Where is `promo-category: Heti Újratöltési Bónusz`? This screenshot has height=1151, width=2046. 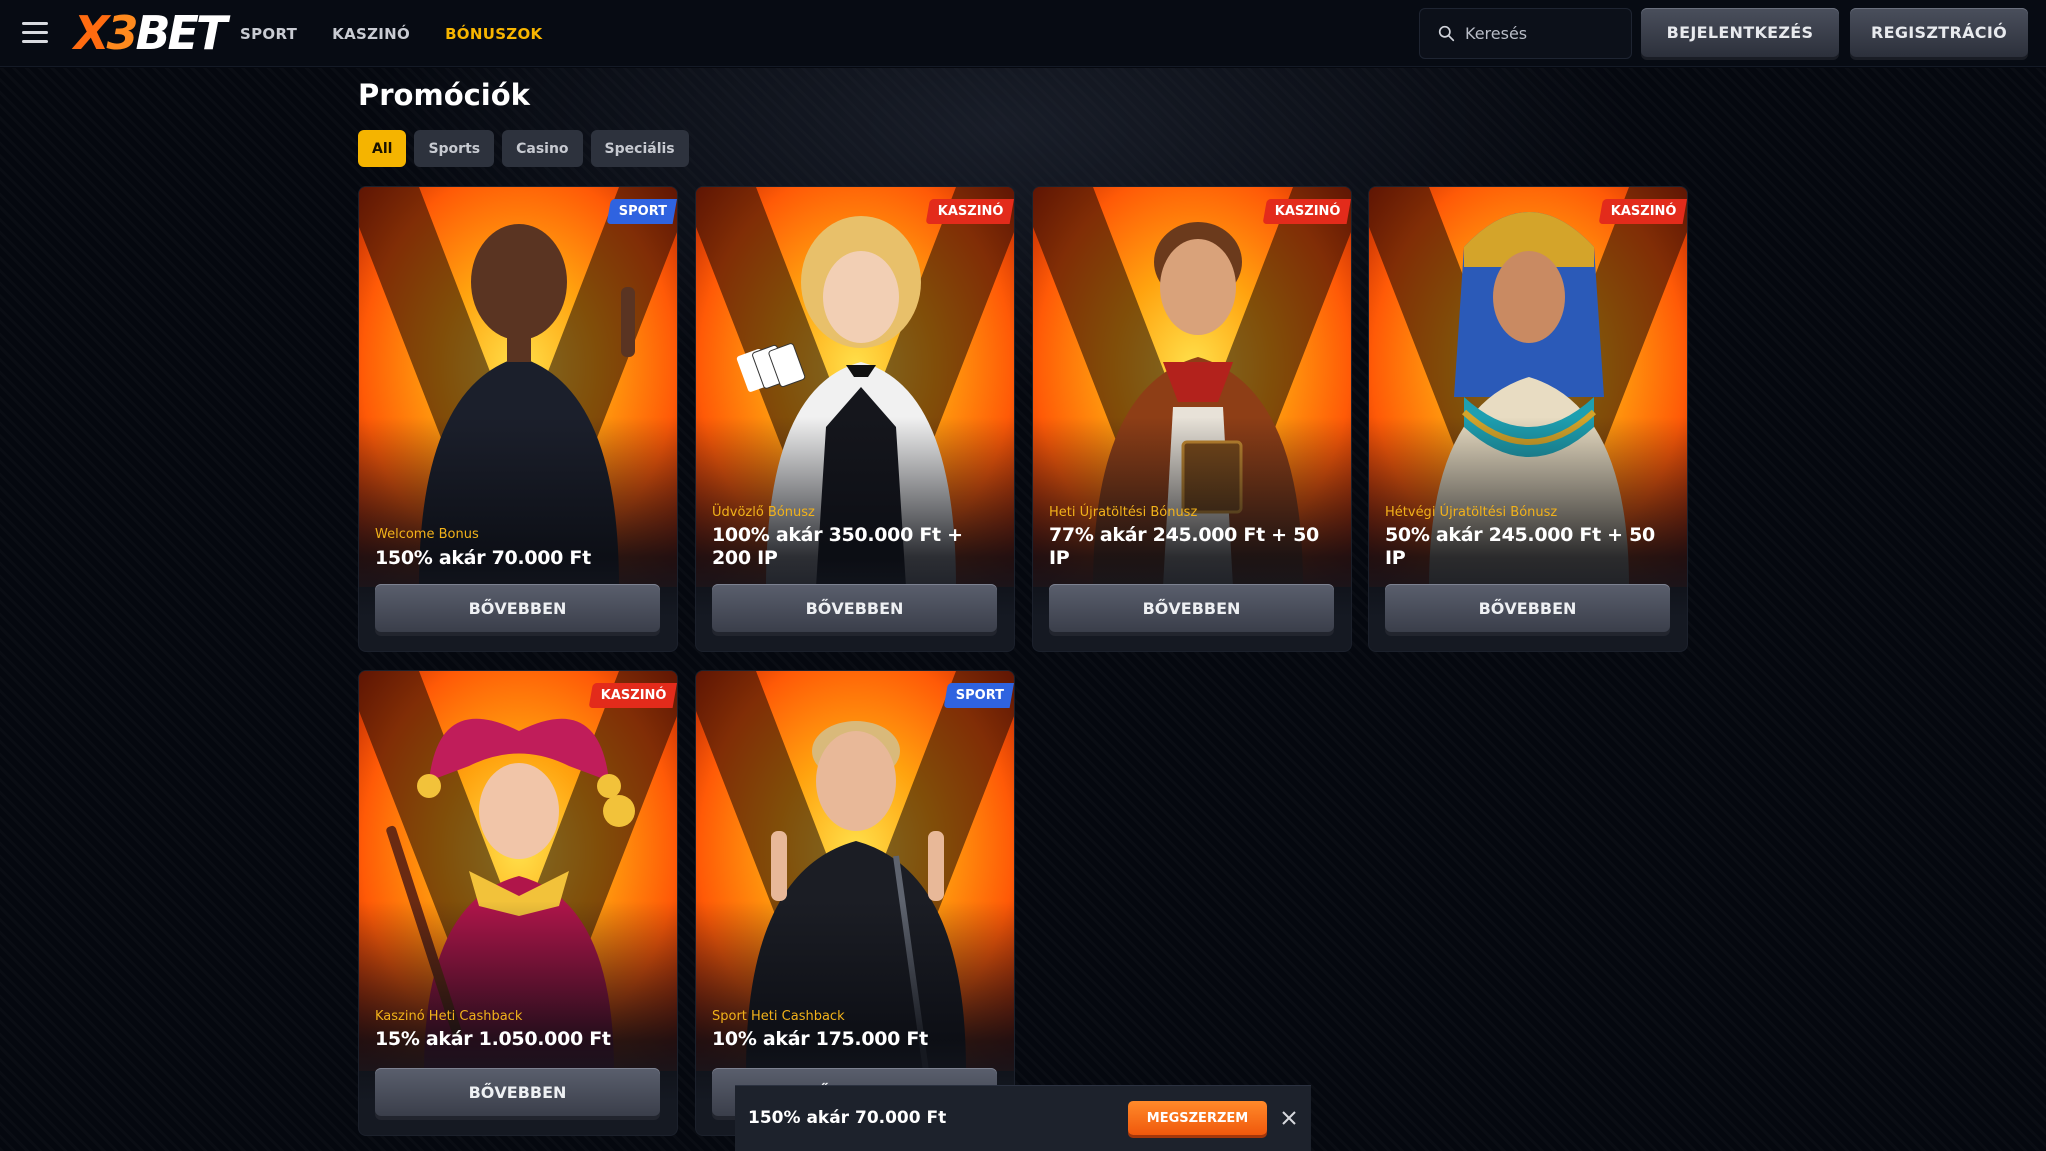 promo-category: Heti Újratöltési Bónusz is located at coordinates (1123, 512).